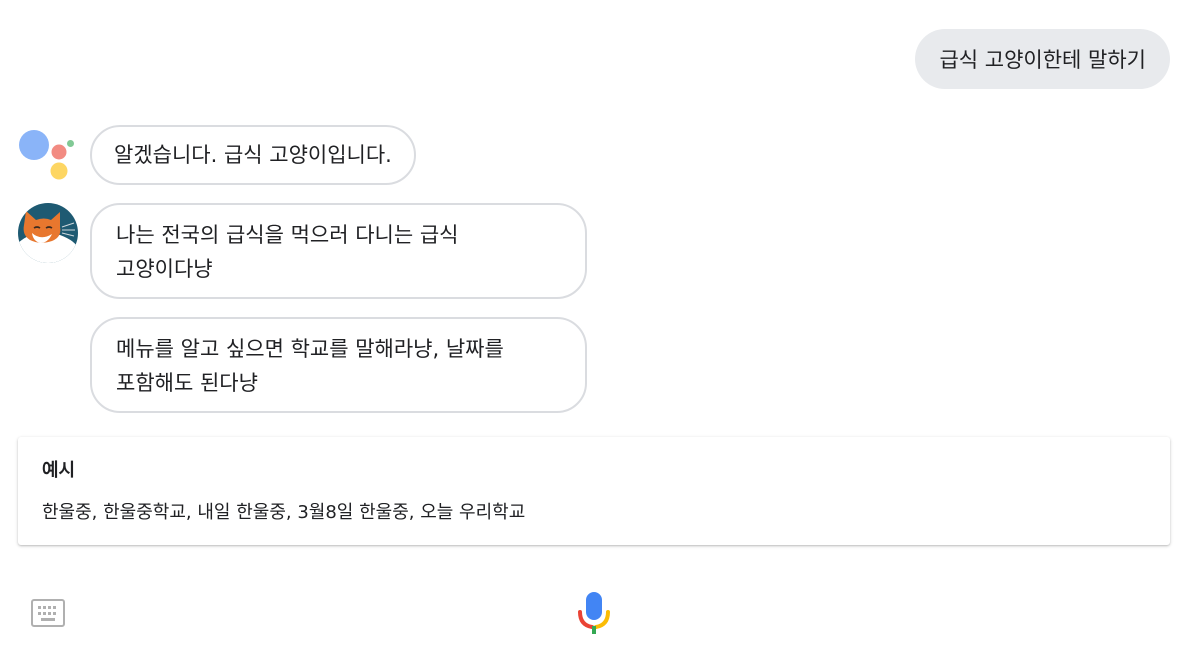  What do you see at coordinates (287, 235) in the screenshot?
I see `bot-message-line: 나는 전국의 급식을 먹으러 다니는 급식` at bounding box center [287, 235].